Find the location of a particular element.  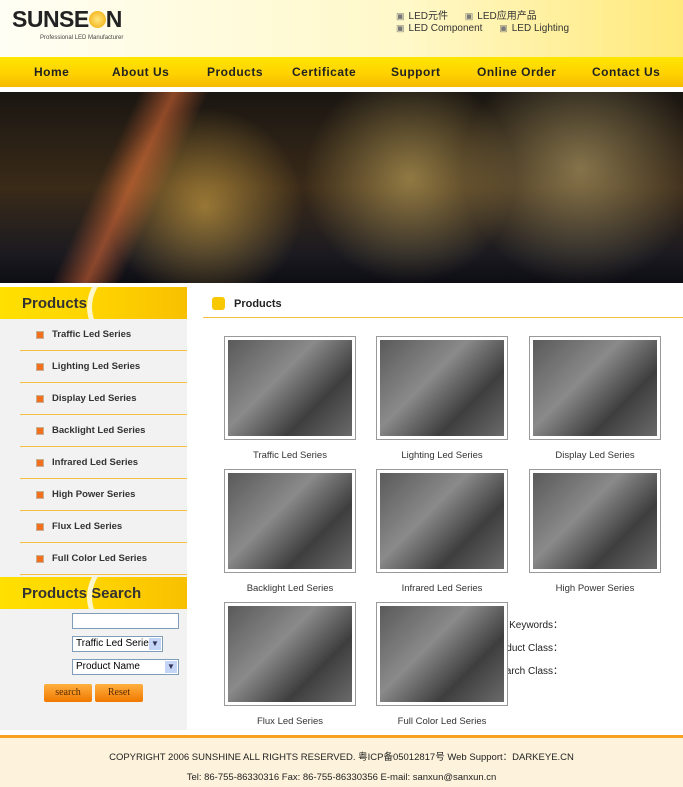

sidebar-item: Lighting Led Series is located at coordinates (103, 367).